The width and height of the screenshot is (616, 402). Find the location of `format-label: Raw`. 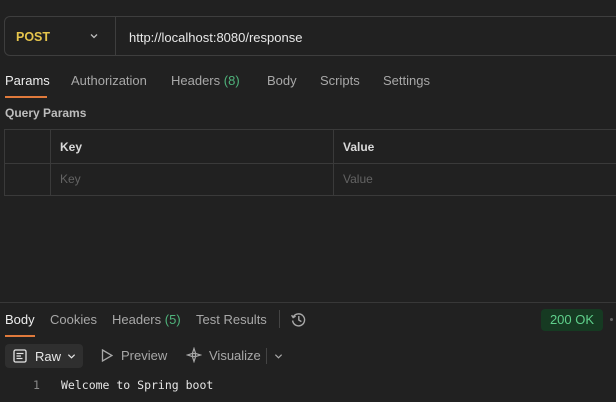

format-label: Raw is located at coordinates (48, 356).